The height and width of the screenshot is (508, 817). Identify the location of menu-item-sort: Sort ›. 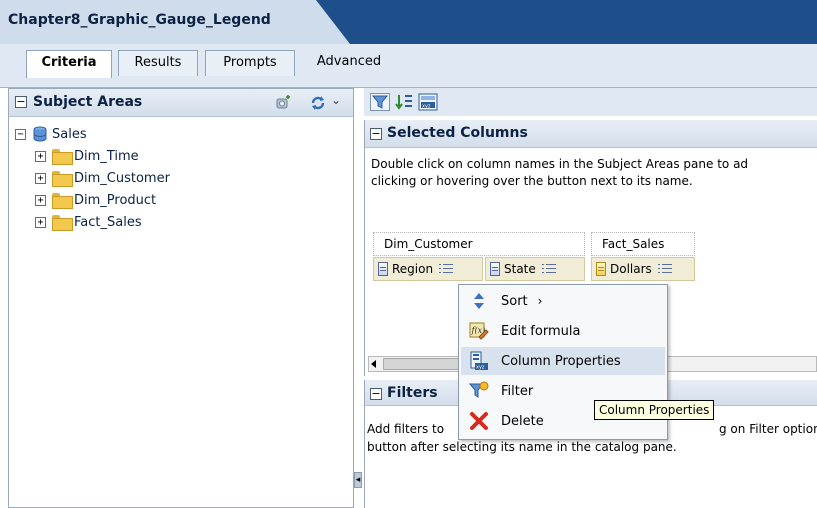
(563, 301).